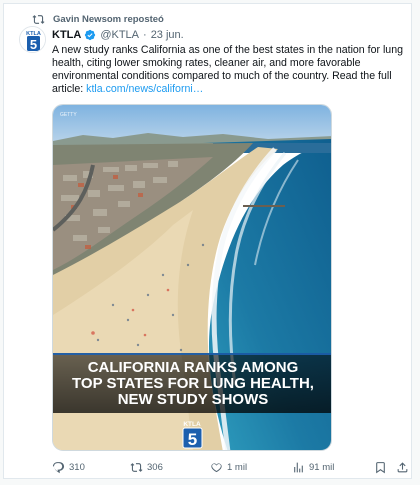 This screenshot has height=485, width=420. I want to click on like-count: 1 mil, so click(237, 467).